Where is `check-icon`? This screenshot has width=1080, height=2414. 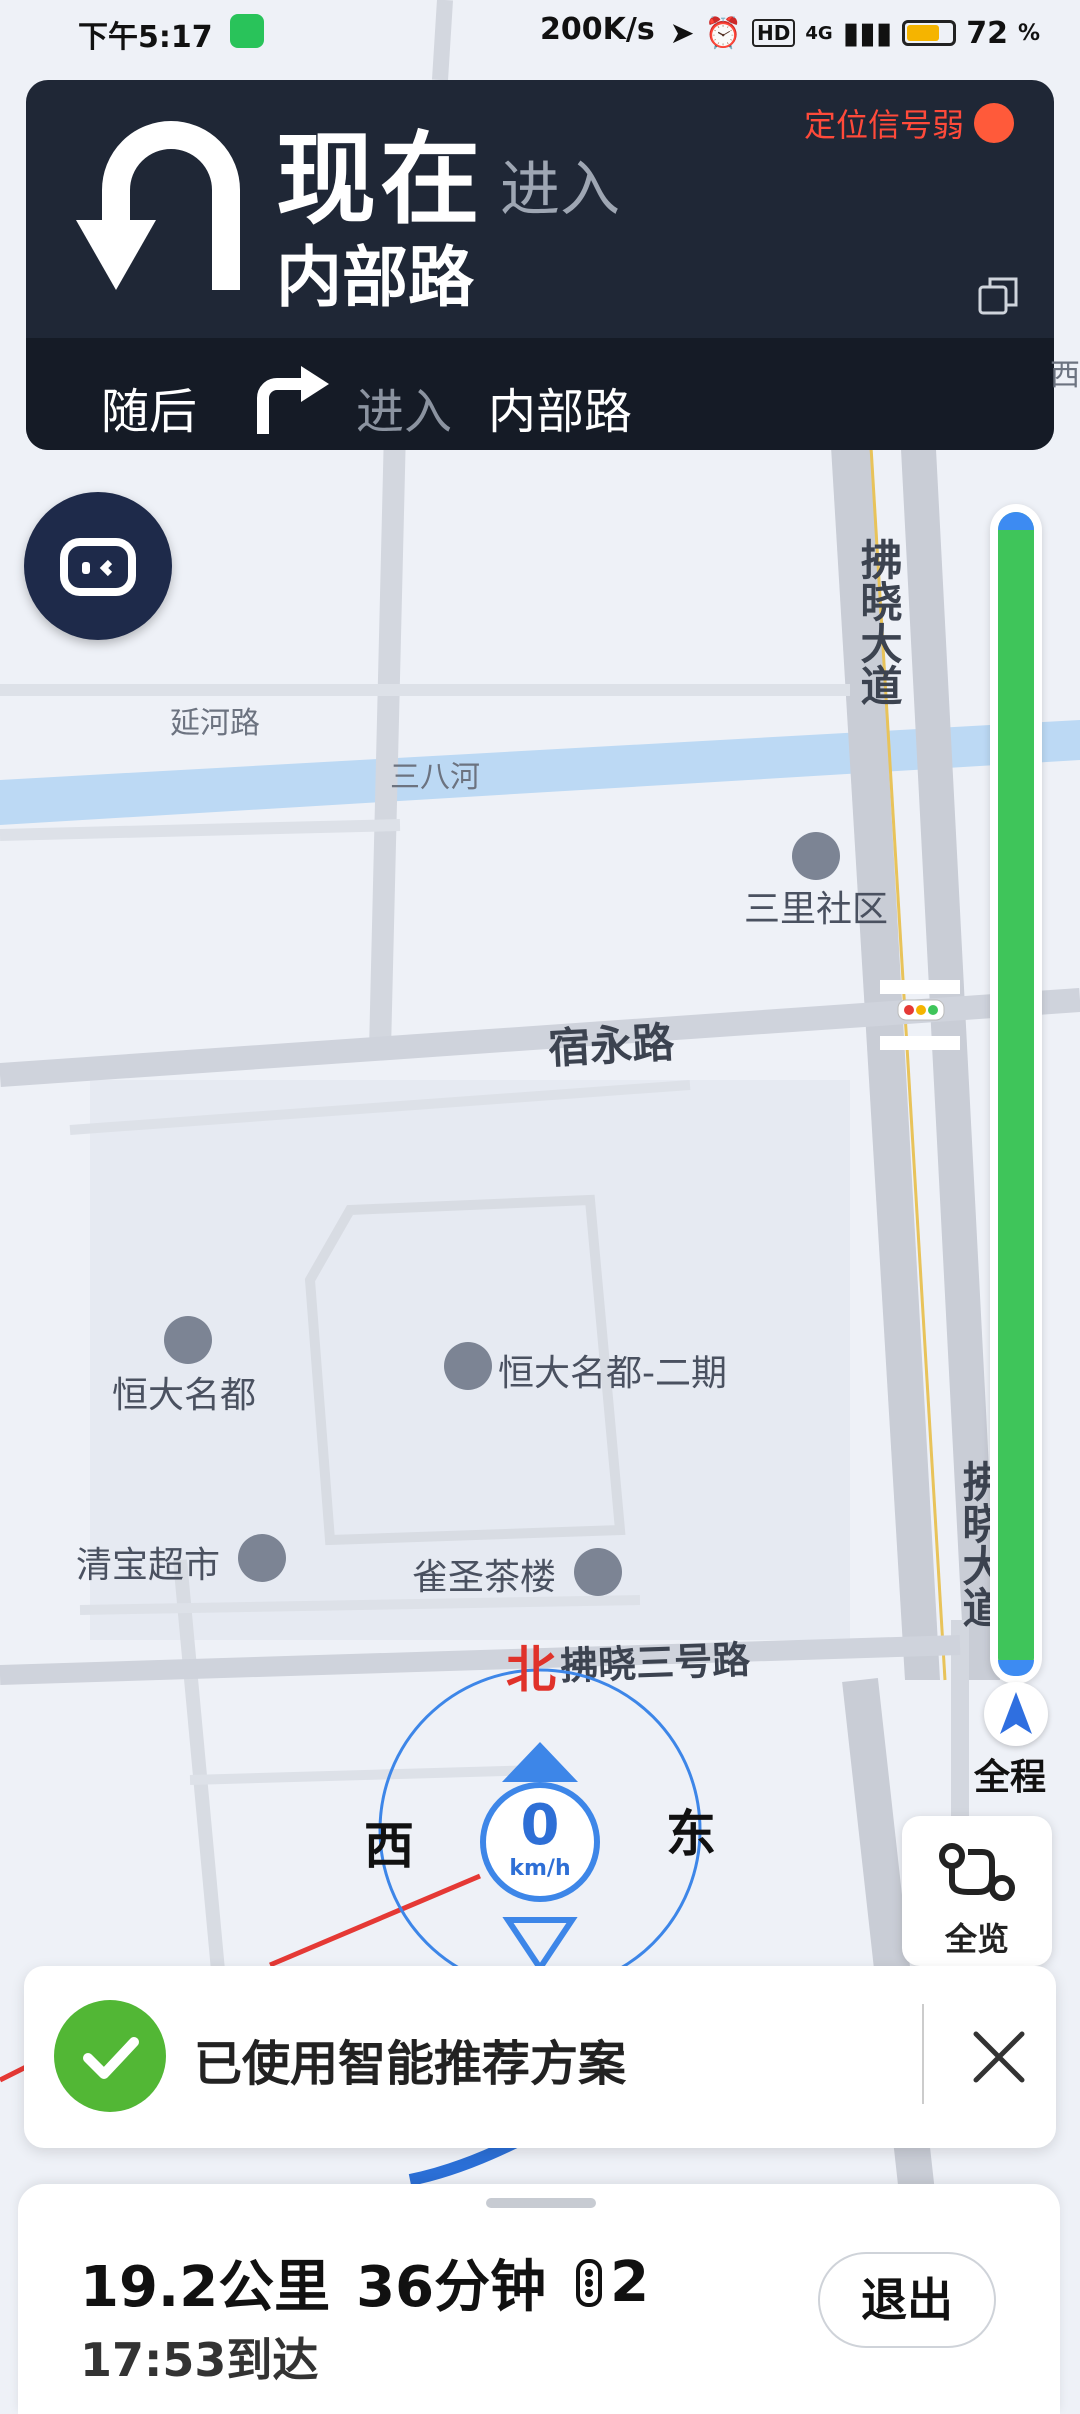
check-icon is located at coordinates (110, 2056).